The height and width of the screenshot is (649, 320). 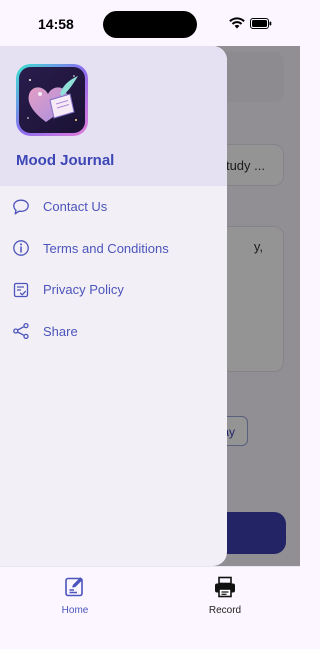 What do you see at coordinates (56, 24) in the screenshot?
I see `status-time: 14:58` at bounding box center [56, 24].